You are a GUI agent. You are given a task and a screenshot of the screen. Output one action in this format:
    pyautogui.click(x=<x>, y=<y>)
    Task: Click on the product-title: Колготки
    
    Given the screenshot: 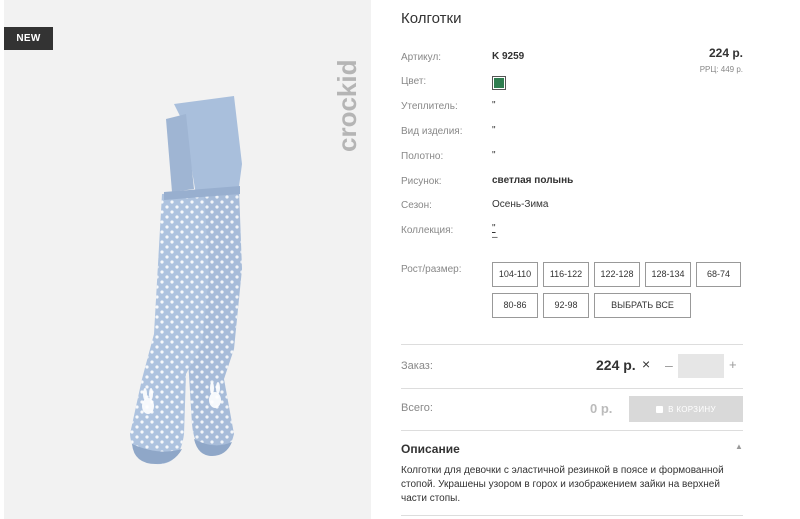 What is the action you would take?
    pyautogui.click(x=431, y=18)
    